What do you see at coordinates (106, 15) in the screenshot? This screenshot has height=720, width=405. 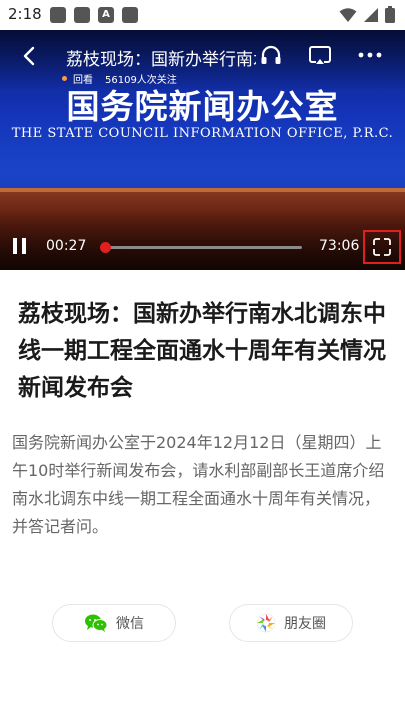 I see `notification-app-icon: A` at bounding box center [106, 15].